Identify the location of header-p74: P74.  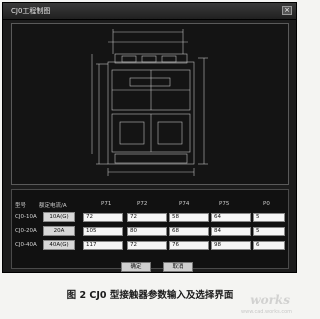
(184, 204).